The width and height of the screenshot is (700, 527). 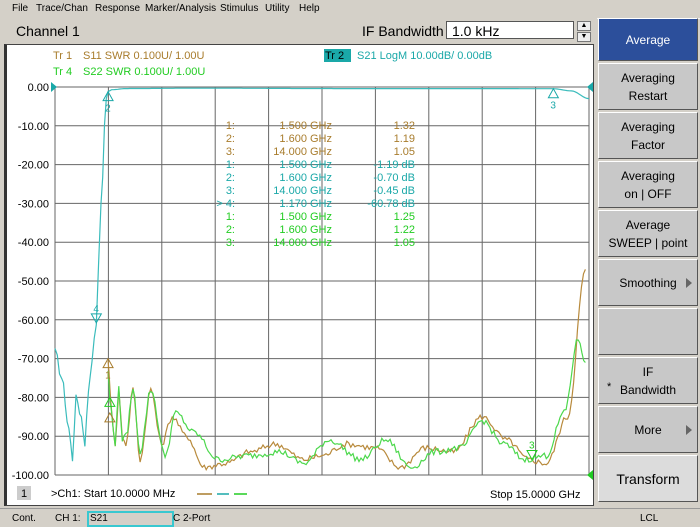 I want to click on marker-value: 1.32, so click(x=404, y=126).